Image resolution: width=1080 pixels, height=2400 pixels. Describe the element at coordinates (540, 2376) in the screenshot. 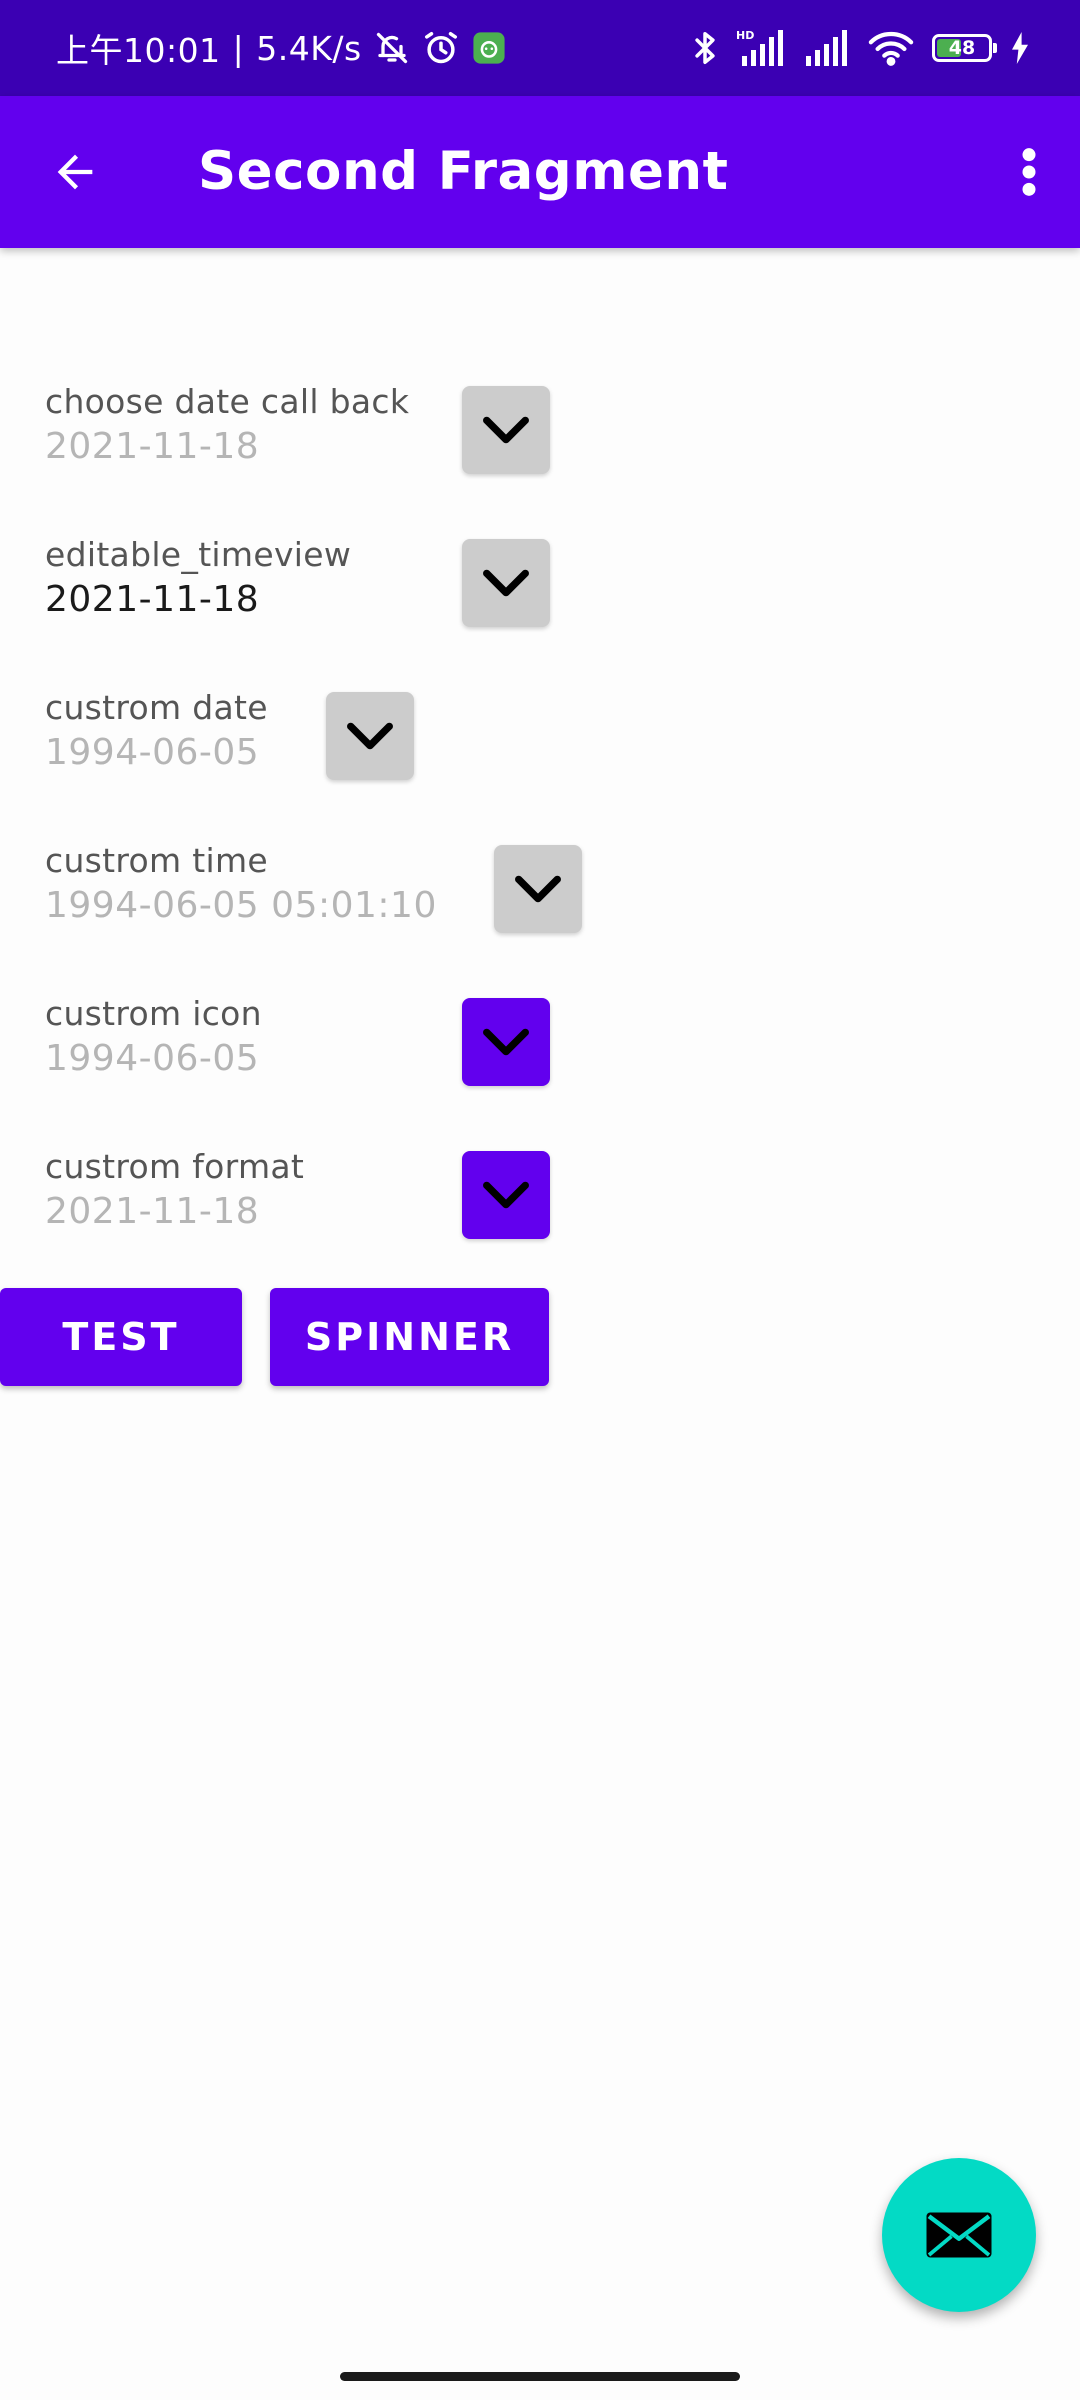

I see `home-indicator` at that location.